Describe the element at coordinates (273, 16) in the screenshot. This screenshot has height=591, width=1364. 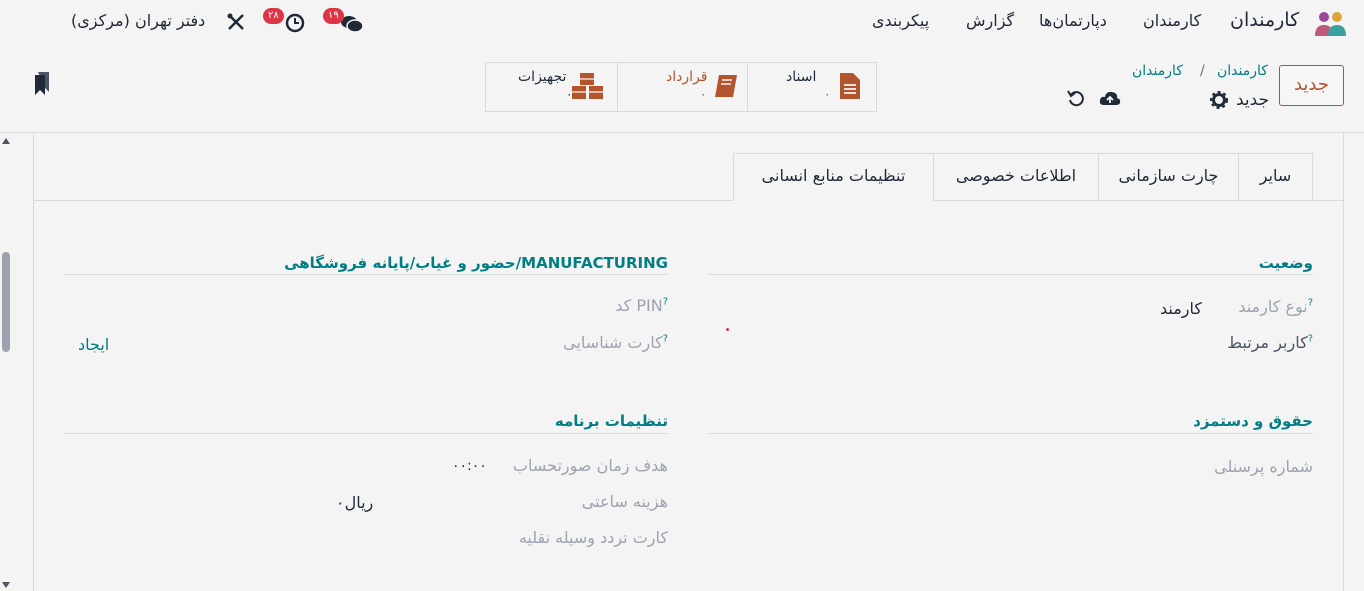
I see `activities-badge: ۲۸` at that location.